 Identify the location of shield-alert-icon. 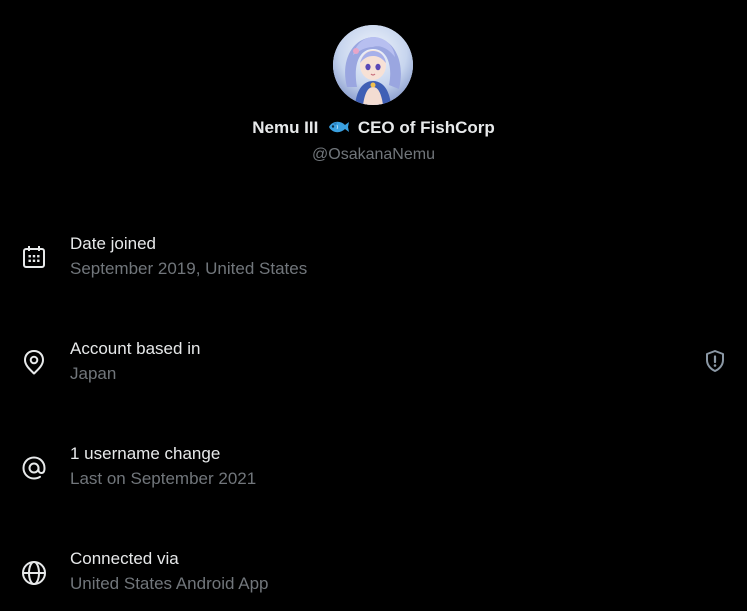
(715, 361).